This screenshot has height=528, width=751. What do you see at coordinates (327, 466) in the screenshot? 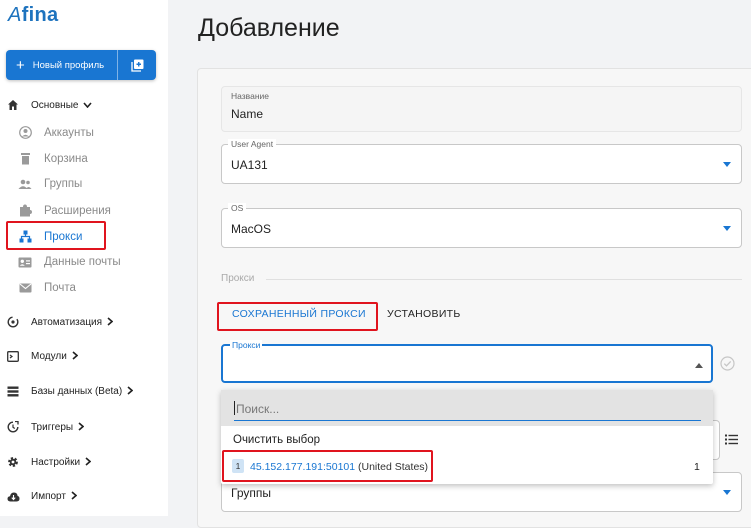
I see `highlight-box-proxy-option` at bounding box center [327, 466].